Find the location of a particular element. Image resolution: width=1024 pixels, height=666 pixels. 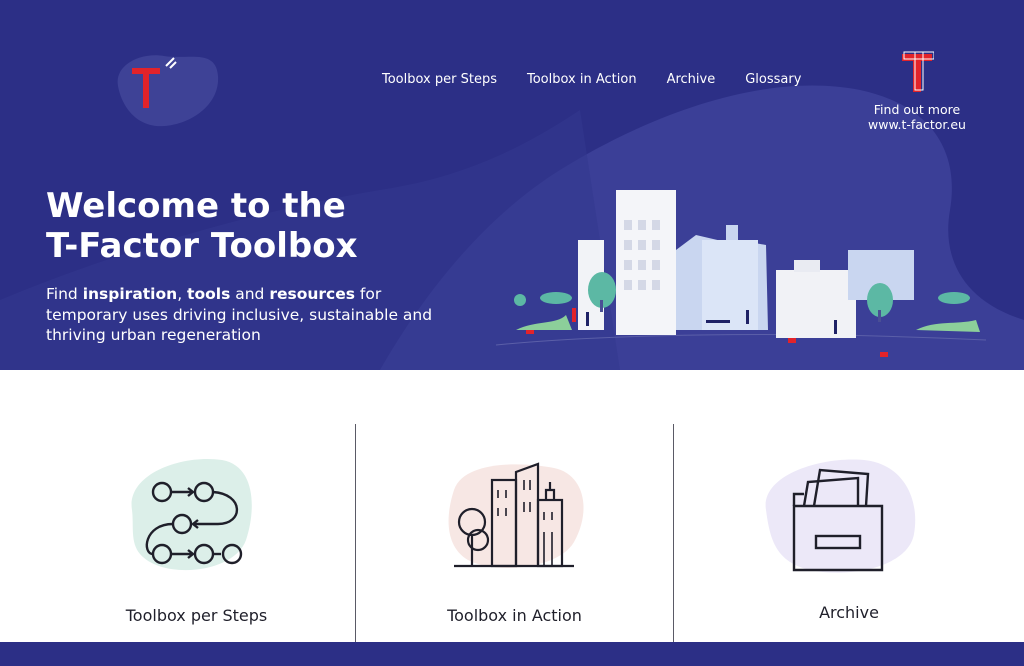

t-factor-logo is located at coordinates (164, 87).